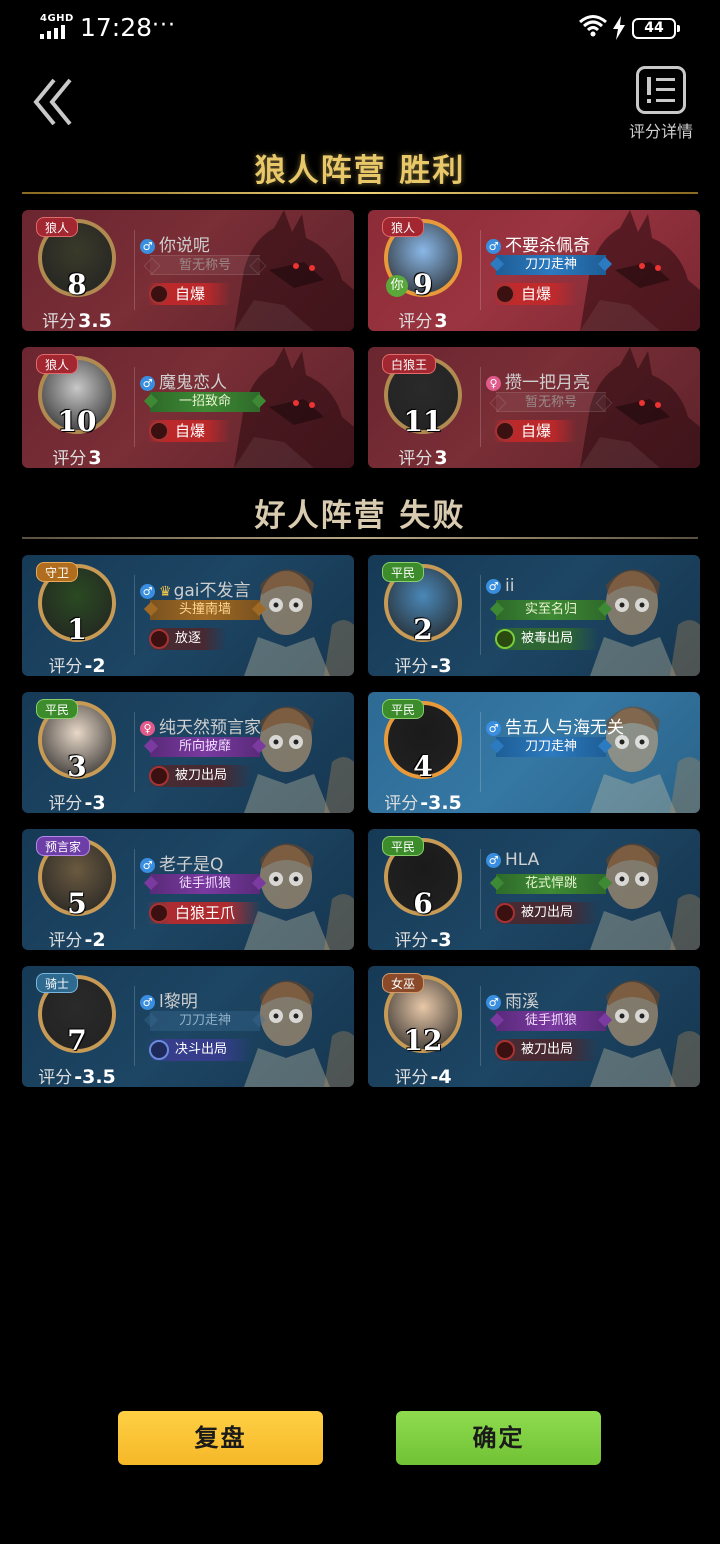  I want to click on list-icon, so click(661, 90).